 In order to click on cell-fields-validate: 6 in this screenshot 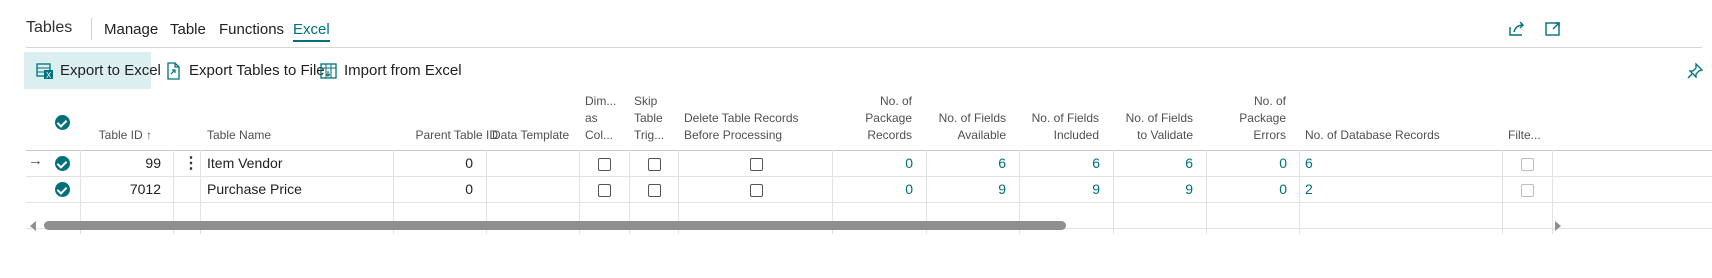, I will do `click(1153, 163)`.